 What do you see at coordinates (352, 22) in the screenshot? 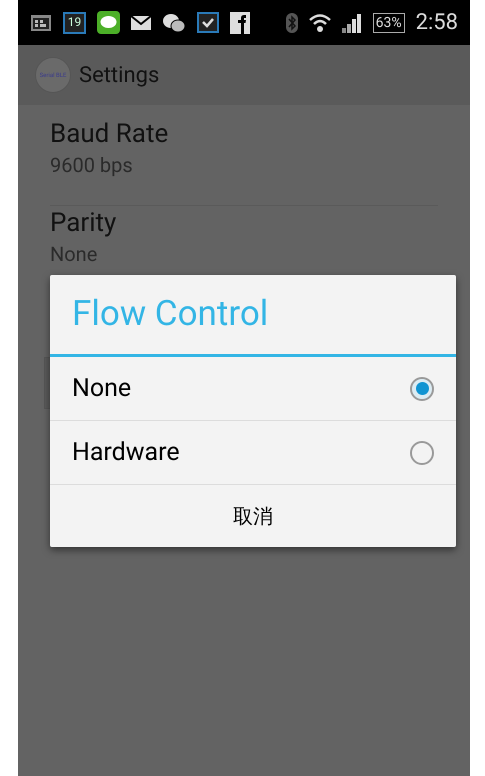
I see `signal-icon` at bounding box center [352, 22].